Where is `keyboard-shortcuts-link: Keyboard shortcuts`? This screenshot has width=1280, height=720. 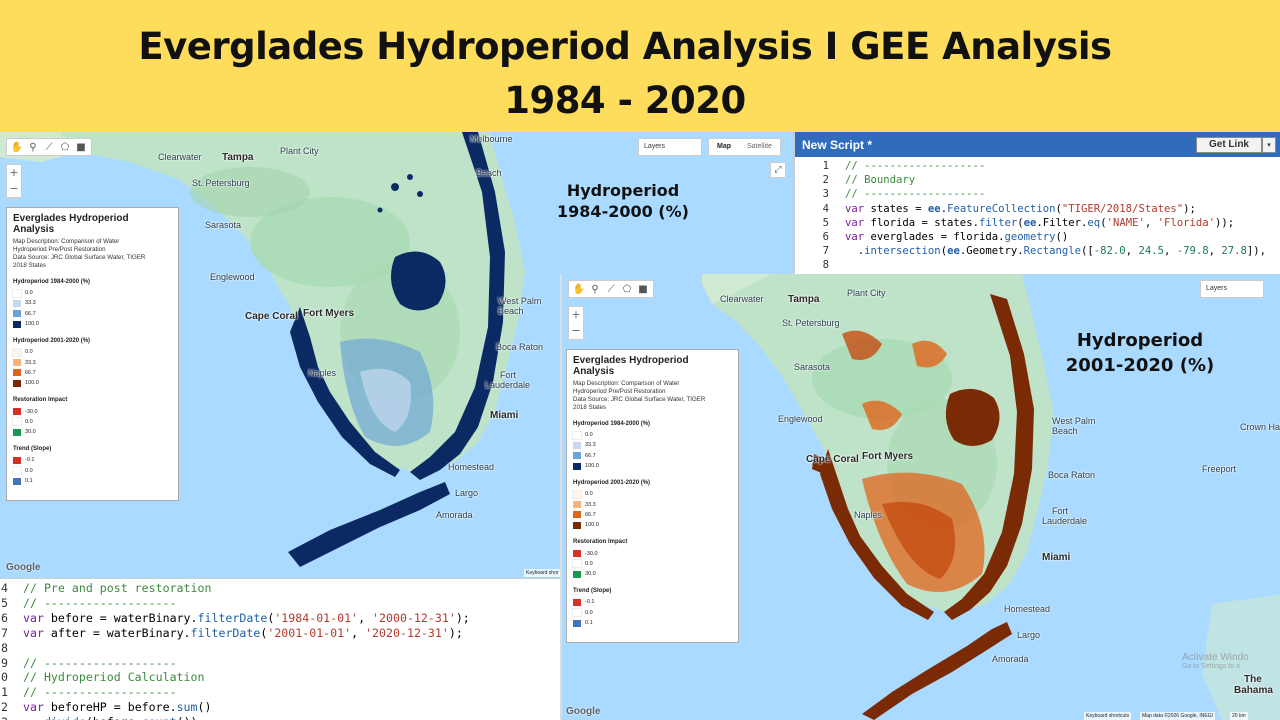 keyboard-shortcuts-link: Keyboard shortcuts is located at coordinates (1108, 716).